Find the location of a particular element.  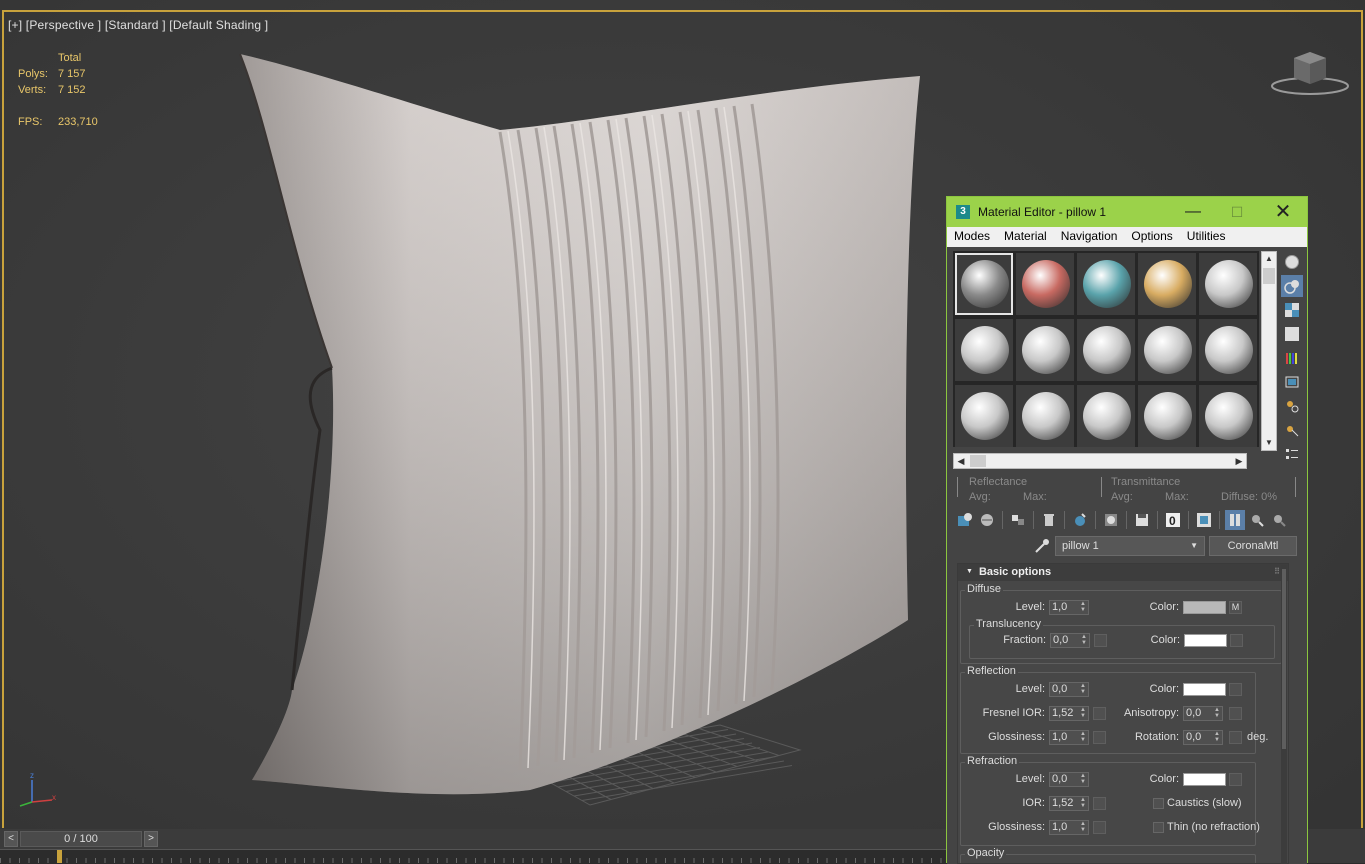

refraction-color-map-button is located at coordinates (1235, 779).